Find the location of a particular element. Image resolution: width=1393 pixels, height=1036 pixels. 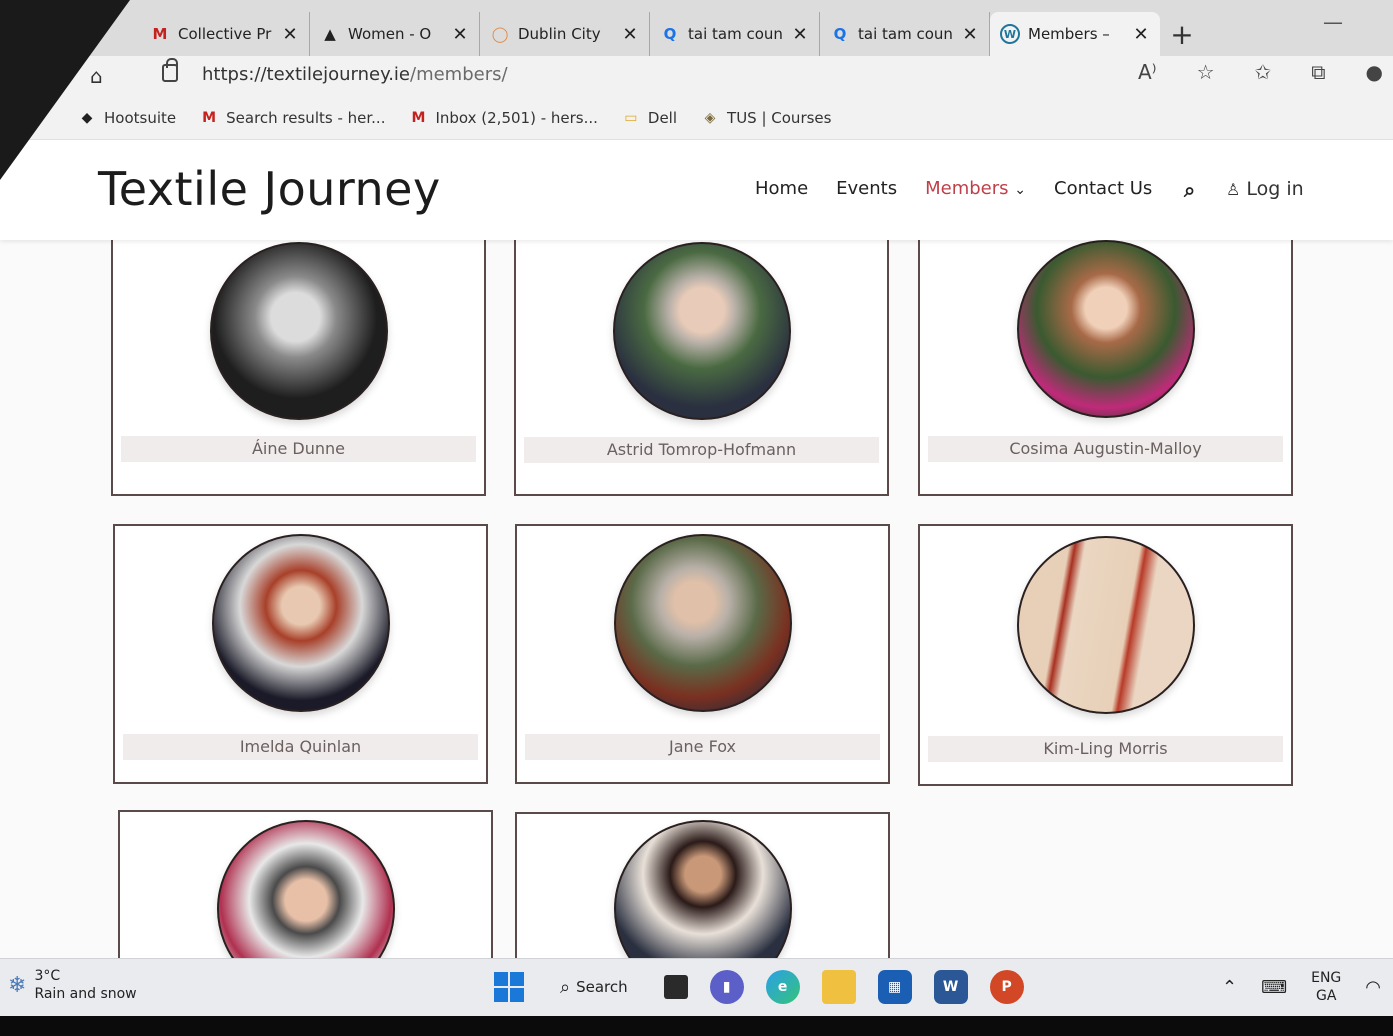

nav-home: Home is located at coordinates (781, 188).